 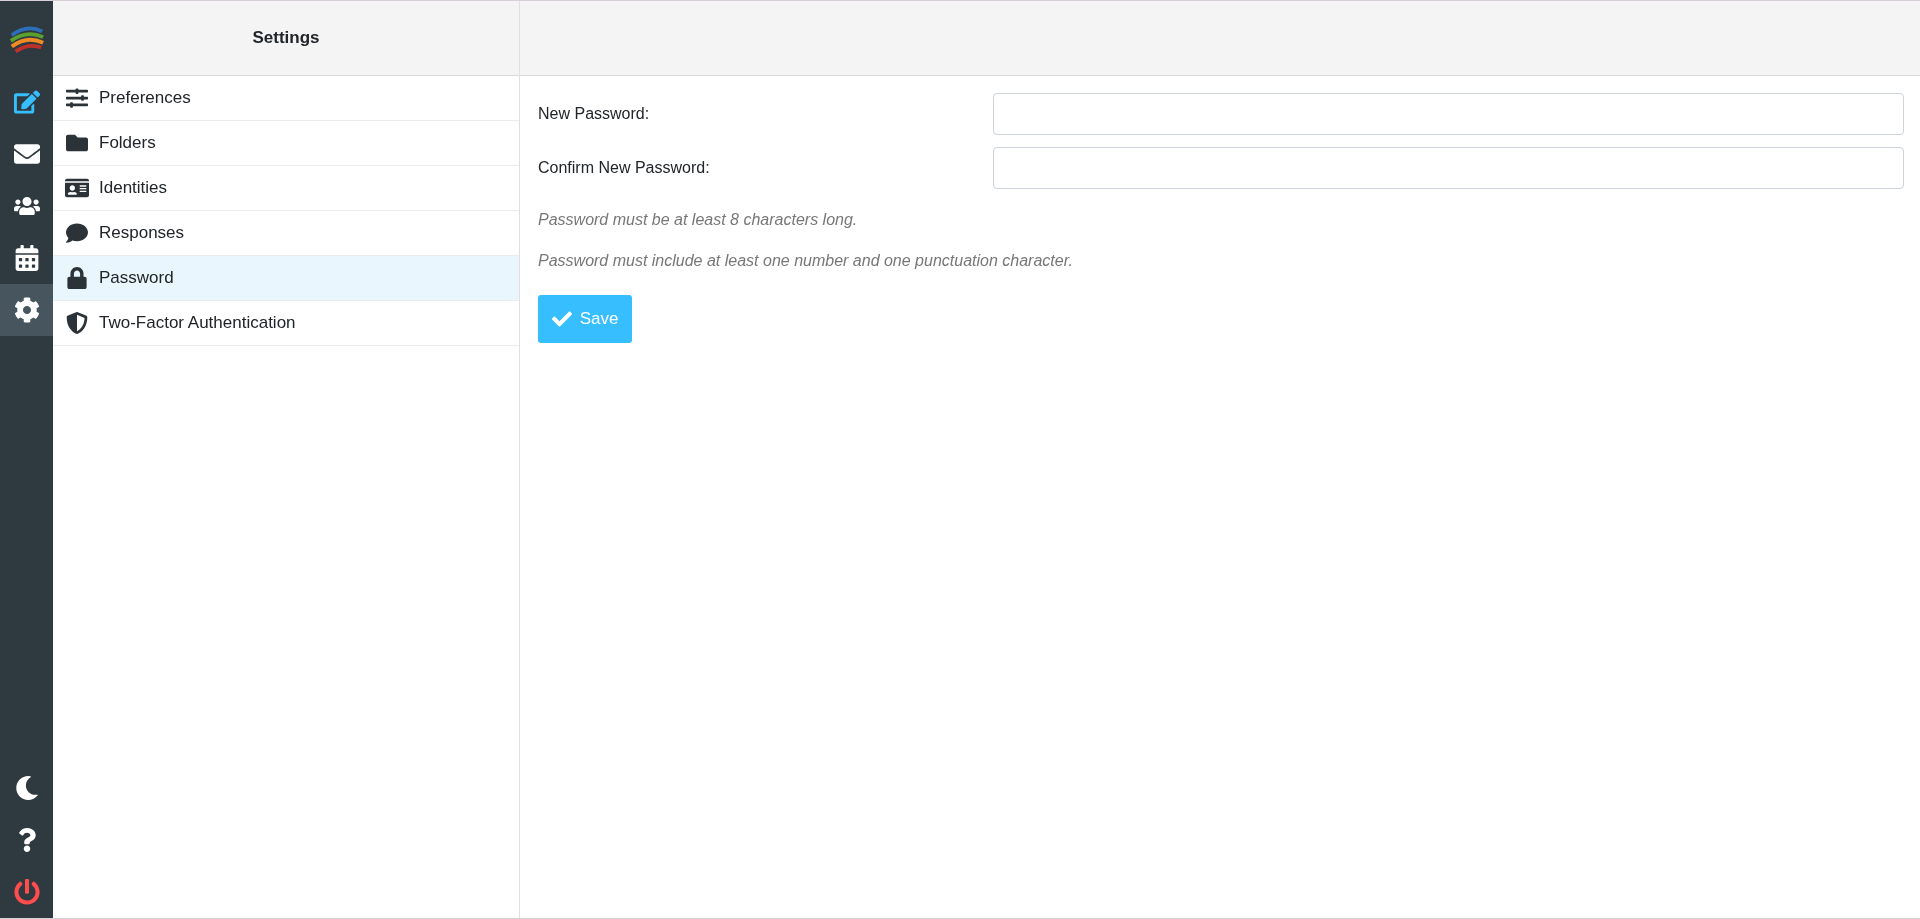 I want to click on settings-list-item: Password, so click(x=286, y=278).